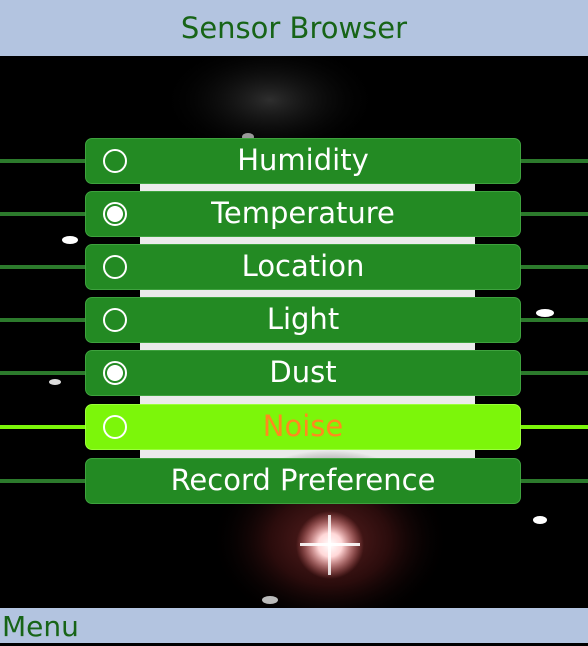  What do you see at coordinates (294, 625) in the screenshot?
I see `softkey-bar: Menu` at bounding box center [294, 625].